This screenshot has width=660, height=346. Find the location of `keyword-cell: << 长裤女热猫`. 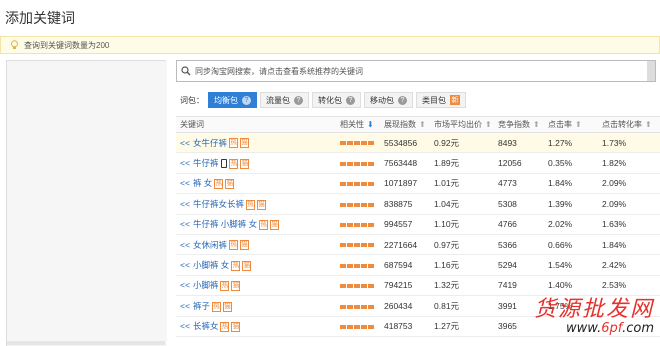

keyword-cell: << 长裤女热猫 is located at coordinates (256, 326).